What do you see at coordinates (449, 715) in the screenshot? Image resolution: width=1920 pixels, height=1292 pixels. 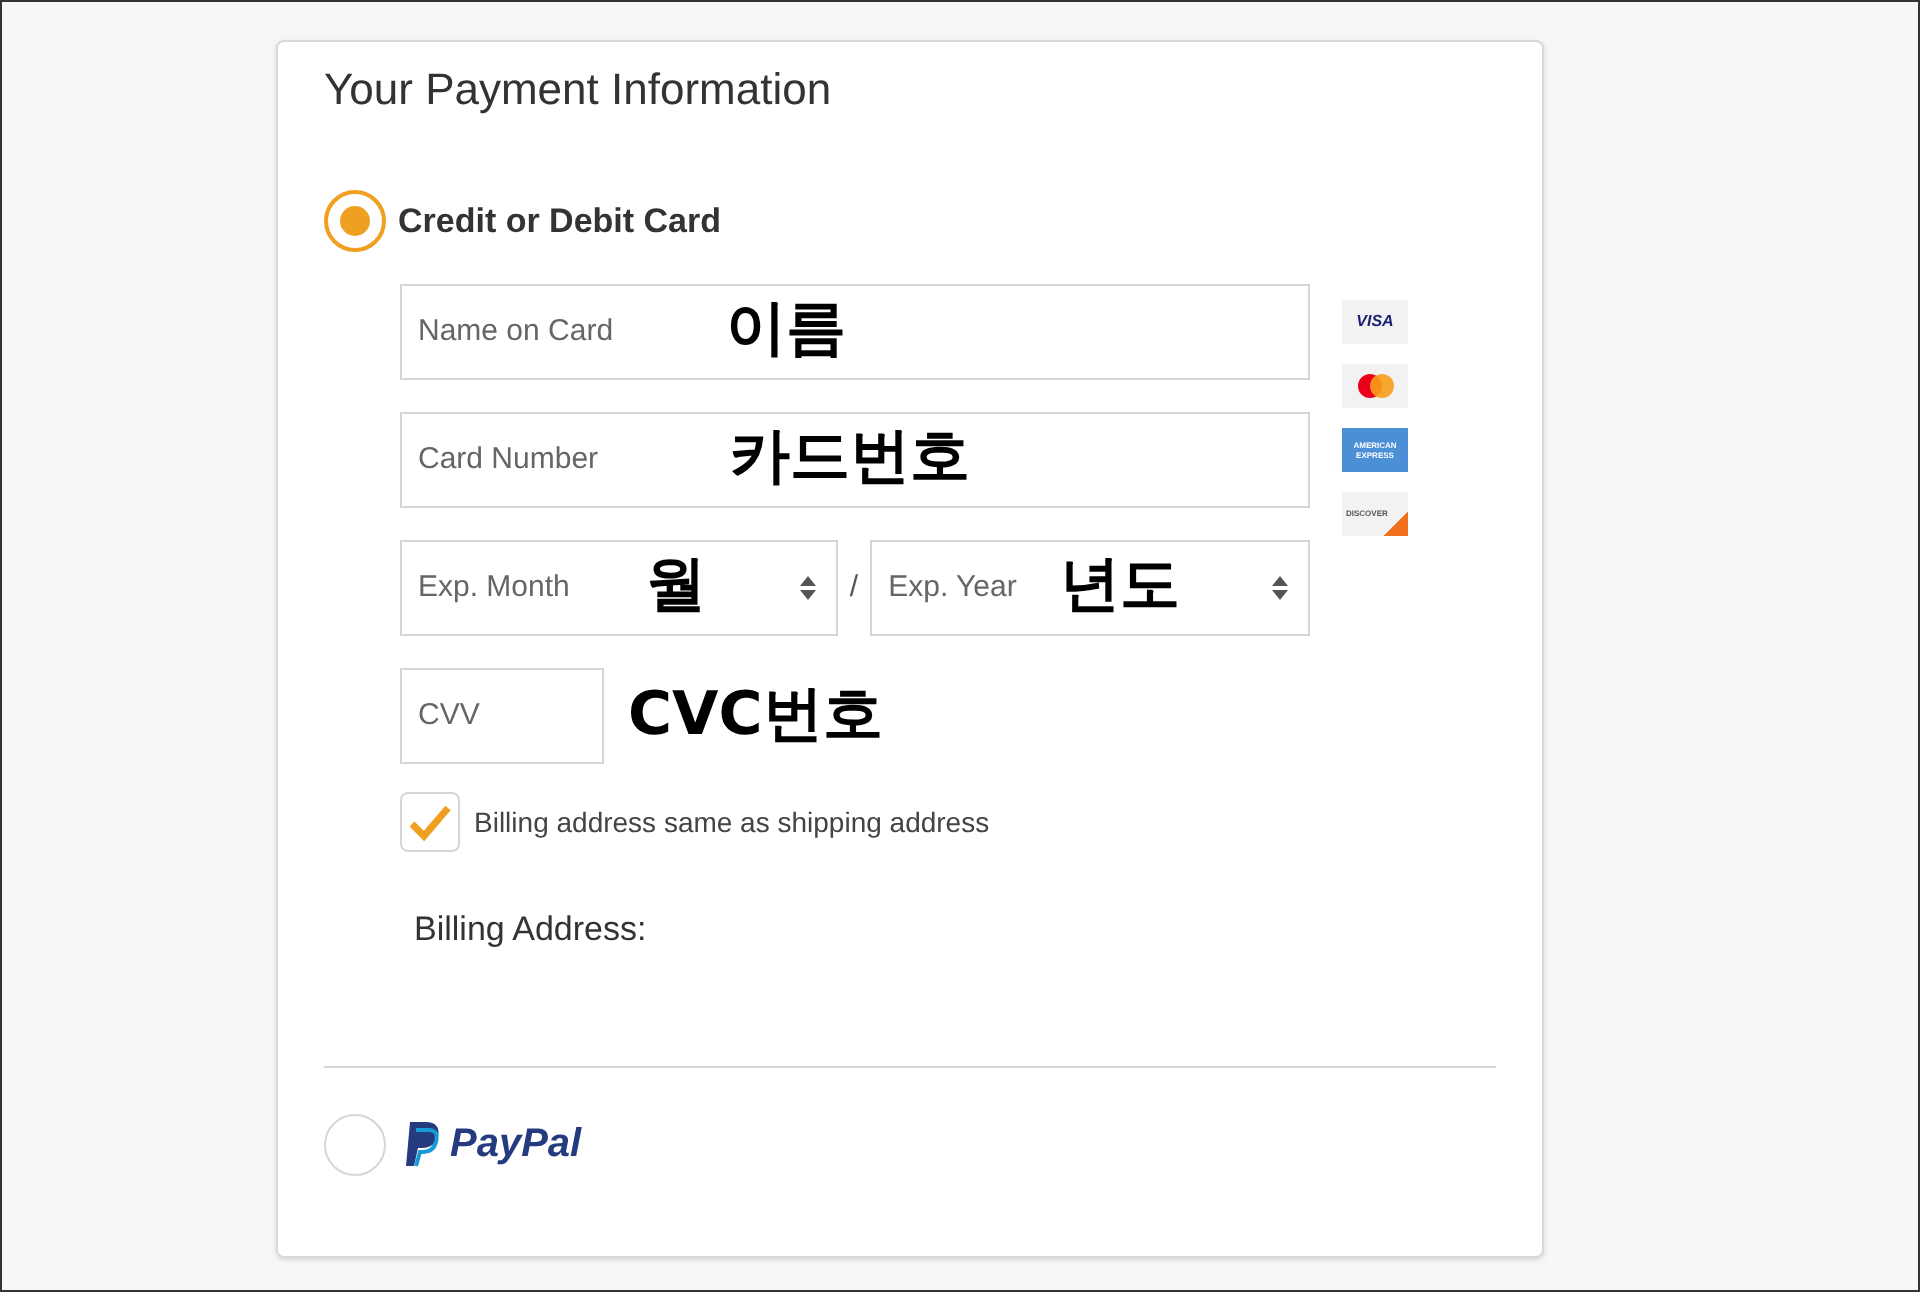 I see `placeholder-text: CVV` at bounding box center [449, 715].